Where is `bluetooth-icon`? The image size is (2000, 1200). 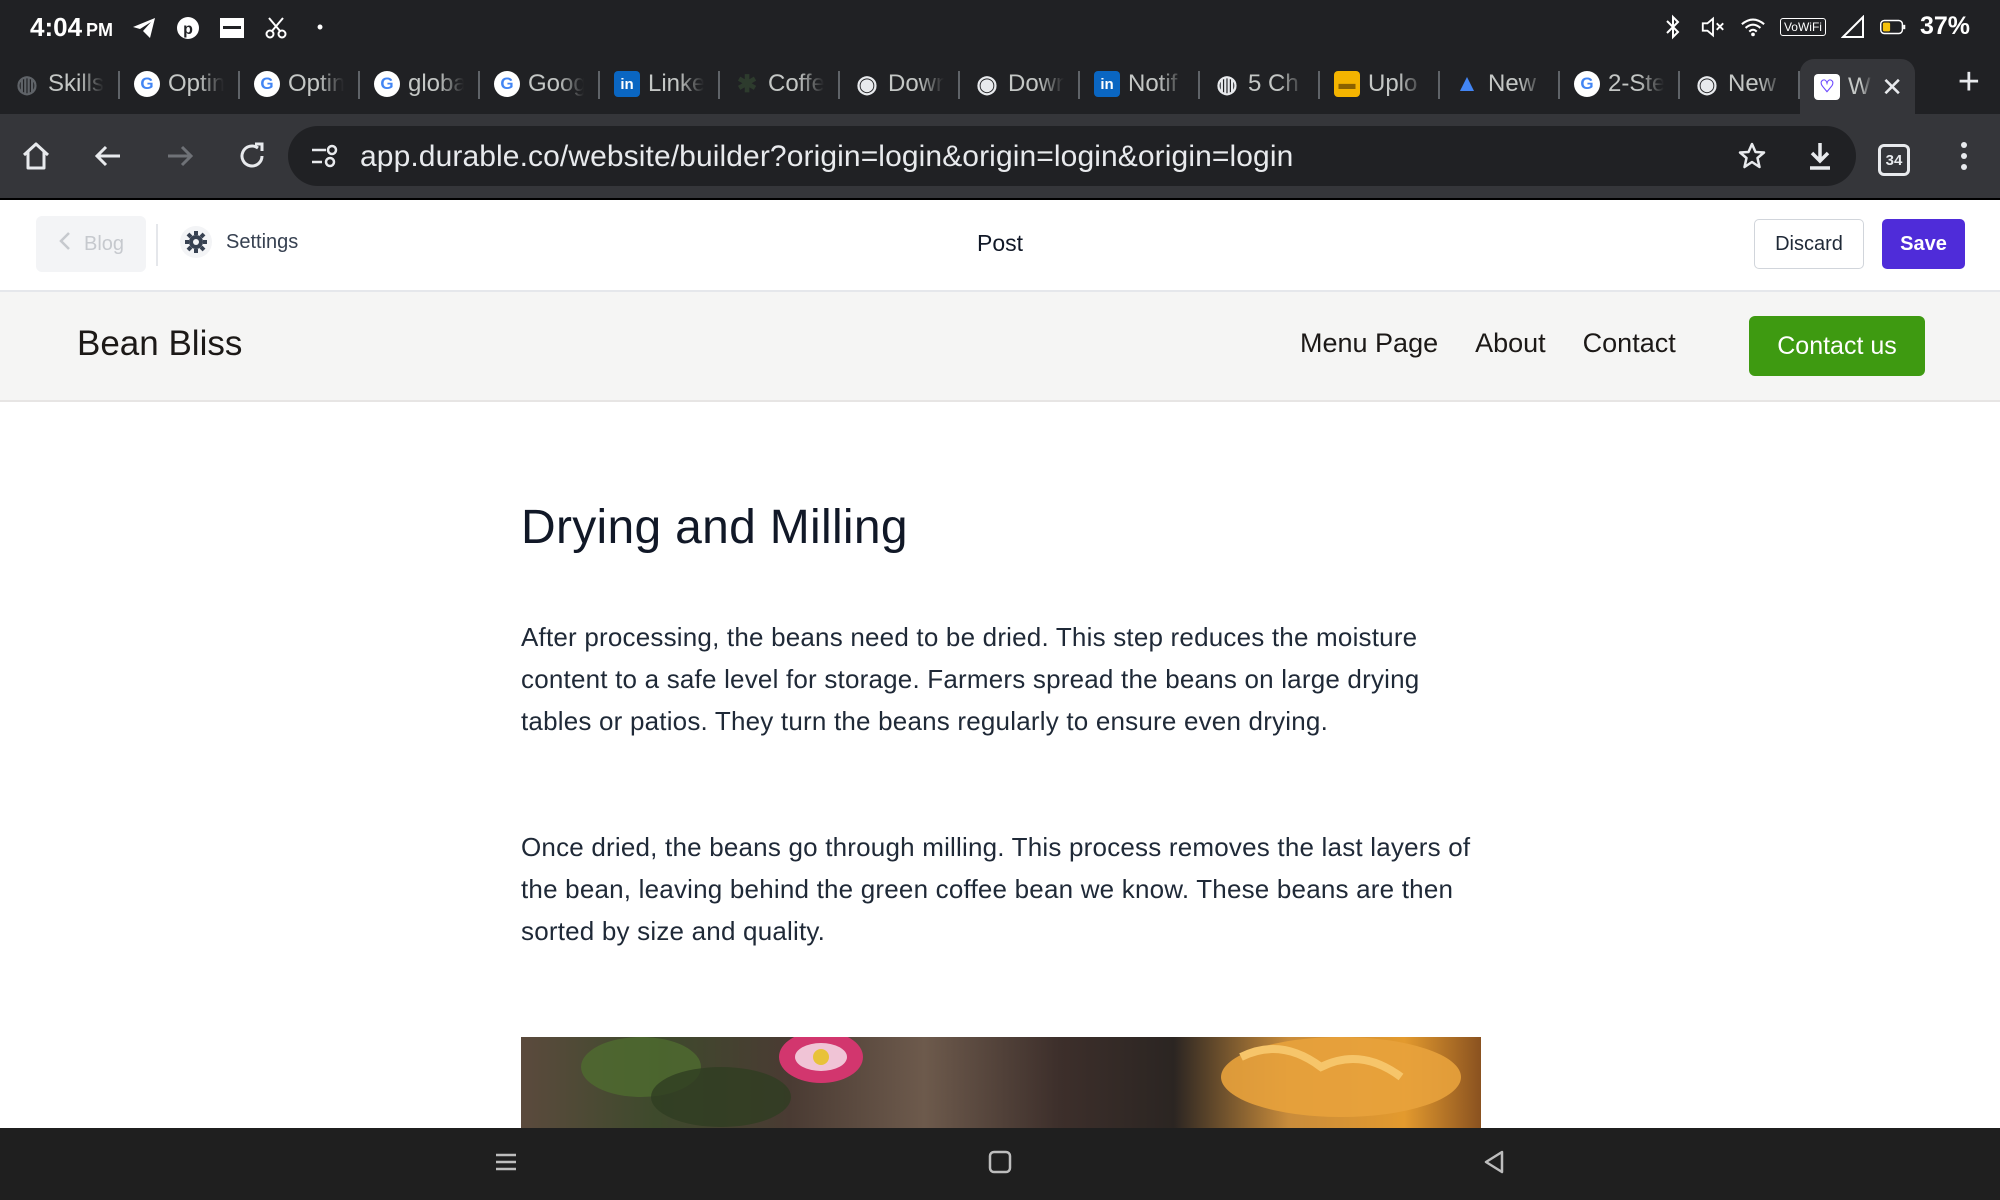 bluetooth-icon is located at coordinates (1673, 27).